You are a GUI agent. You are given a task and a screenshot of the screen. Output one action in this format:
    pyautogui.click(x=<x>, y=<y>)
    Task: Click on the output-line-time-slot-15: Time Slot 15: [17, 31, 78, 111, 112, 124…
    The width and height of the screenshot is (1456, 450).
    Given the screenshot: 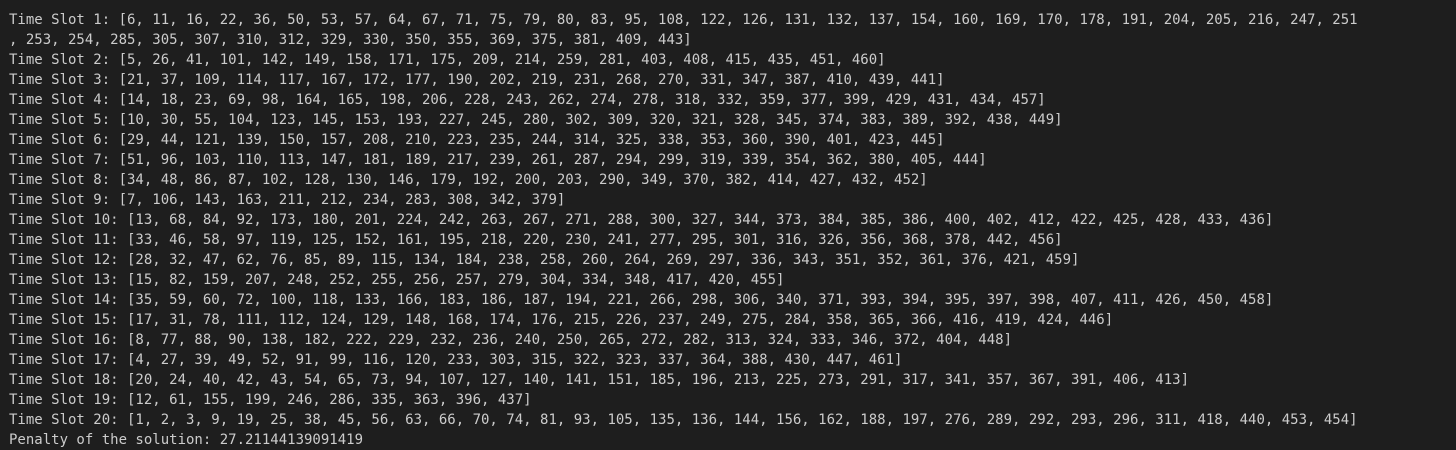 What is the action you would take?
    pyautogui.click(x=561, y=320)
    